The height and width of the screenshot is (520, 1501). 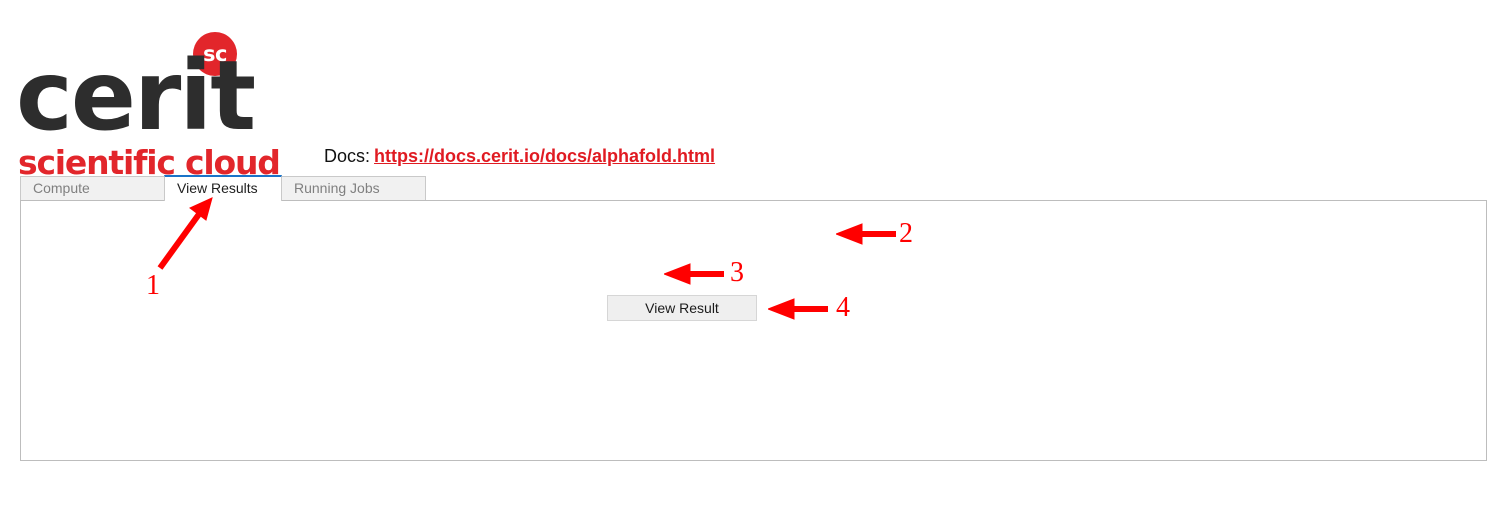 What do you see at coordinates (843, 307) in the screenshot?
I see `annotation-label-4: 4` at bounding box center [843, 307].